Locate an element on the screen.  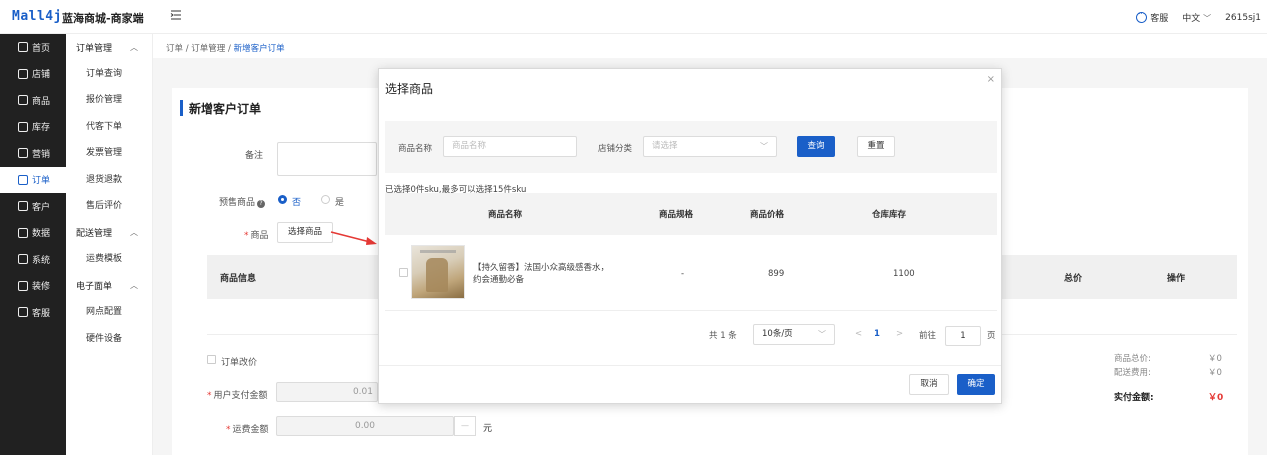
nav-stock: 库存 is located at coordinates (33, 127).